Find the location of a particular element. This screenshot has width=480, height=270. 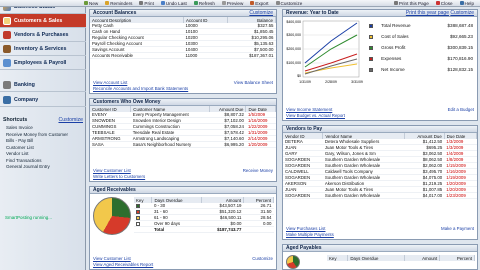

help-label: Help is located at coordinates (469, 3).